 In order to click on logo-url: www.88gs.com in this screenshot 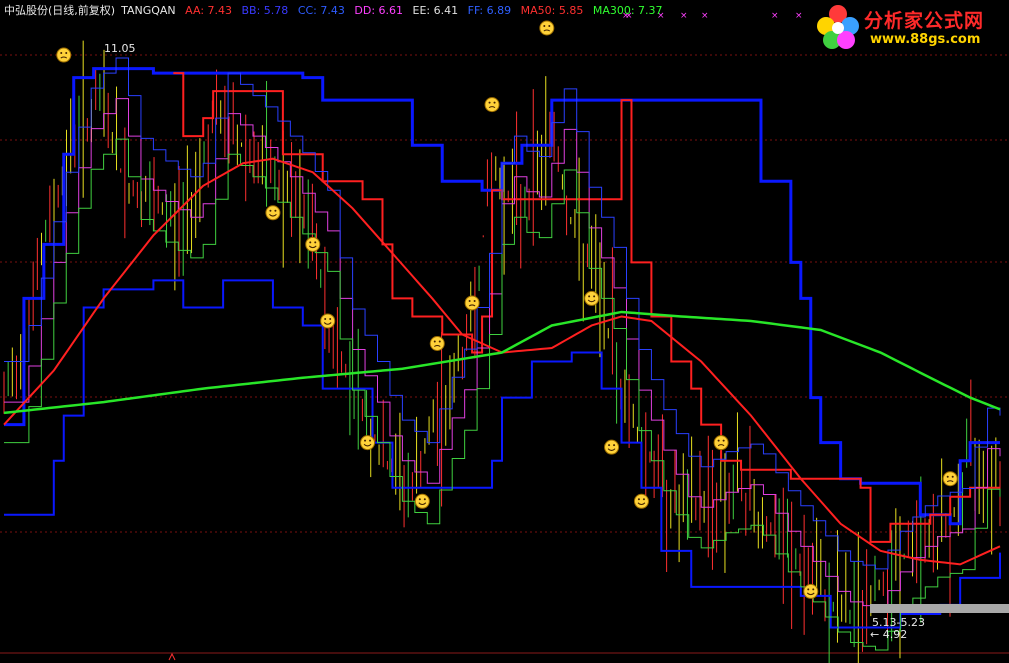, I will do `click(925, 39)`.